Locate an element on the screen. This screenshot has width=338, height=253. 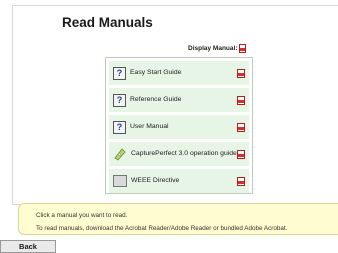
manual-label: WEEE Directive is located at coordinates (155, 180).